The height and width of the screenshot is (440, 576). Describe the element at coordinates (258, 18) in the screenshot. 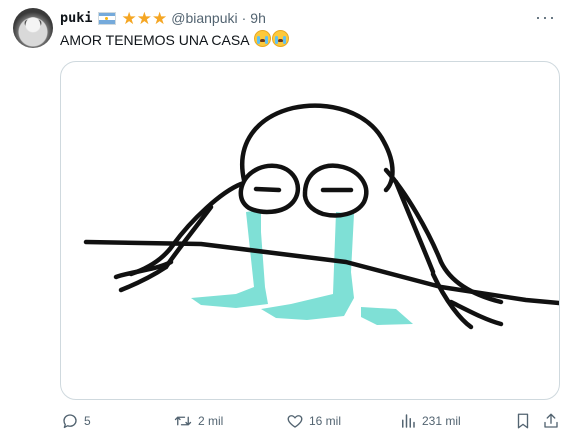

I see `timestamp: 9h` at that location.